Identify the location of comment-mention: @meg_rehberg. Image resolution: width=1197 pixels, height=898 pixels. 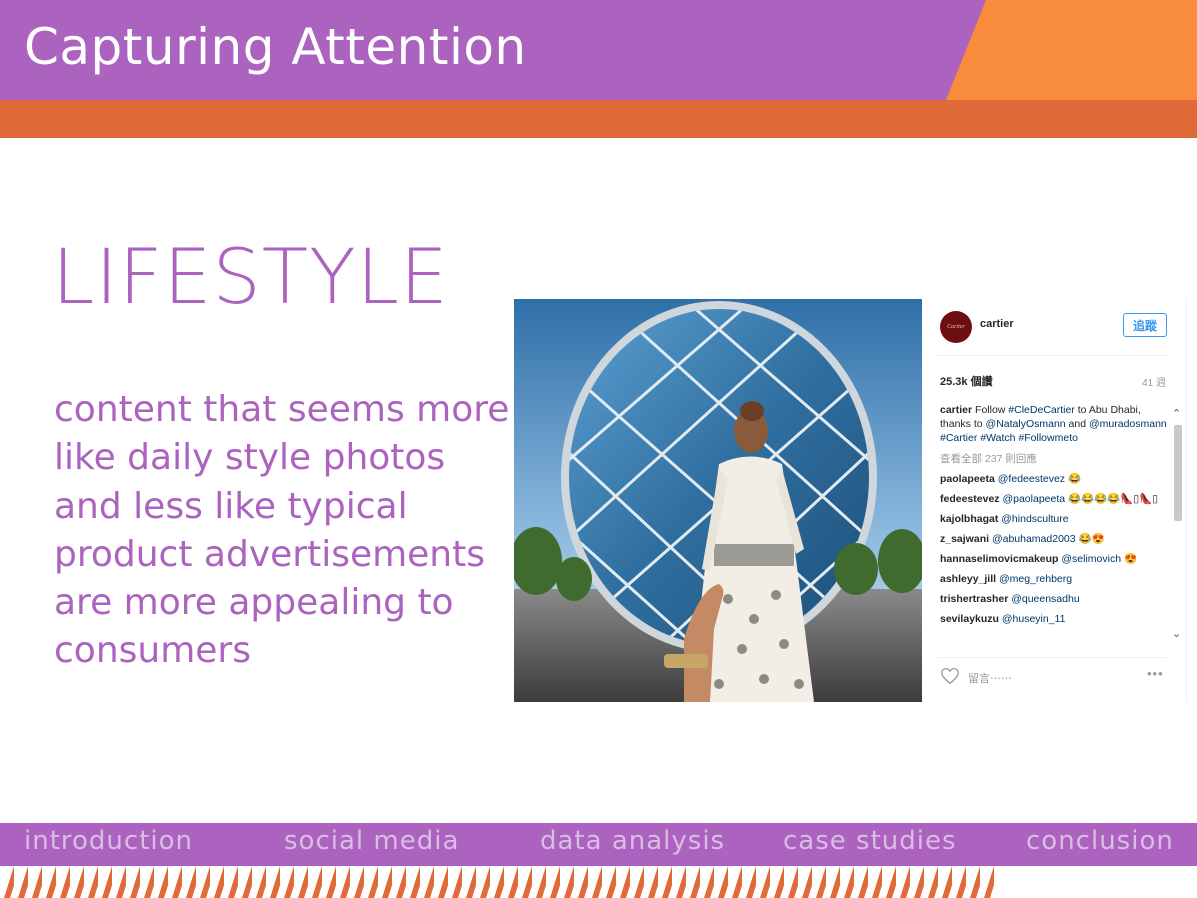
(1034, 579).